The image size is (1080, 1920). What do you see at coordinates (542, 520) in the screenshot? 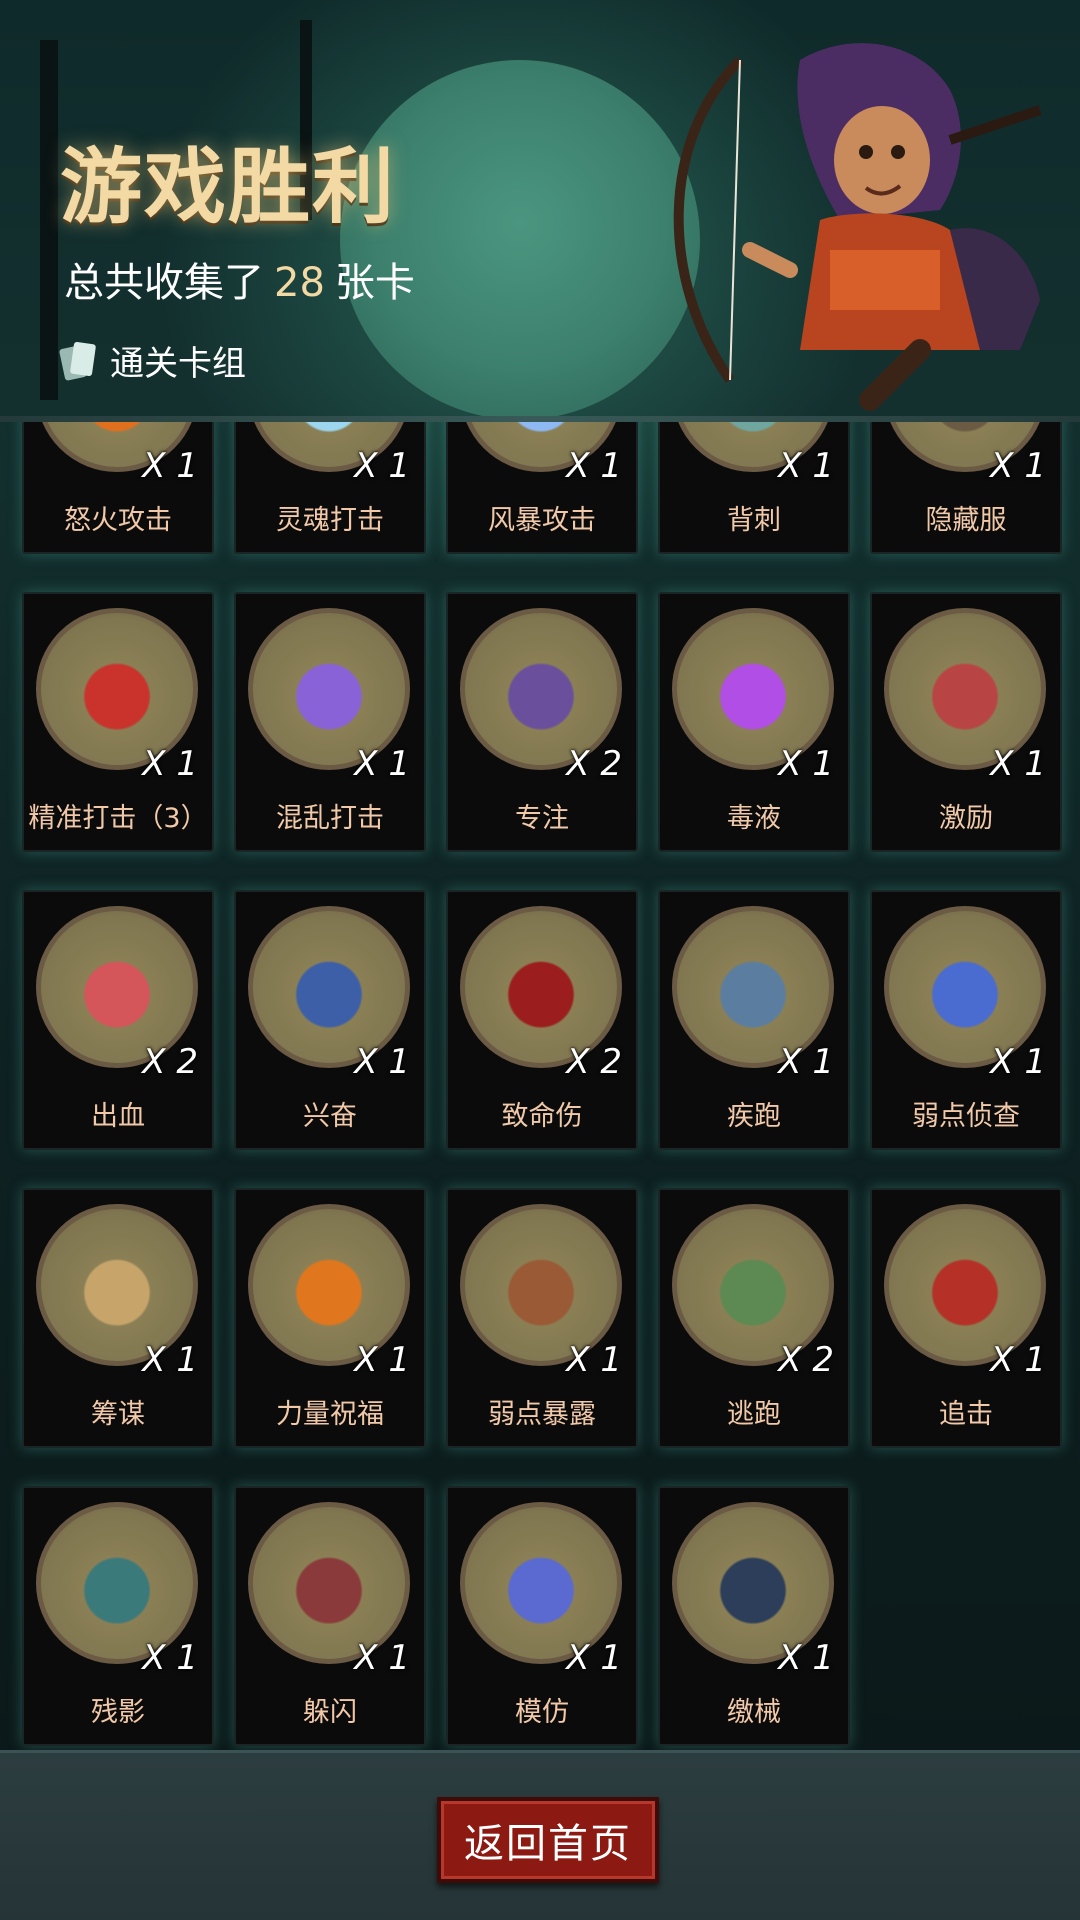
I see `card-name: 风暴攻击` at bounding box center [542, 520].